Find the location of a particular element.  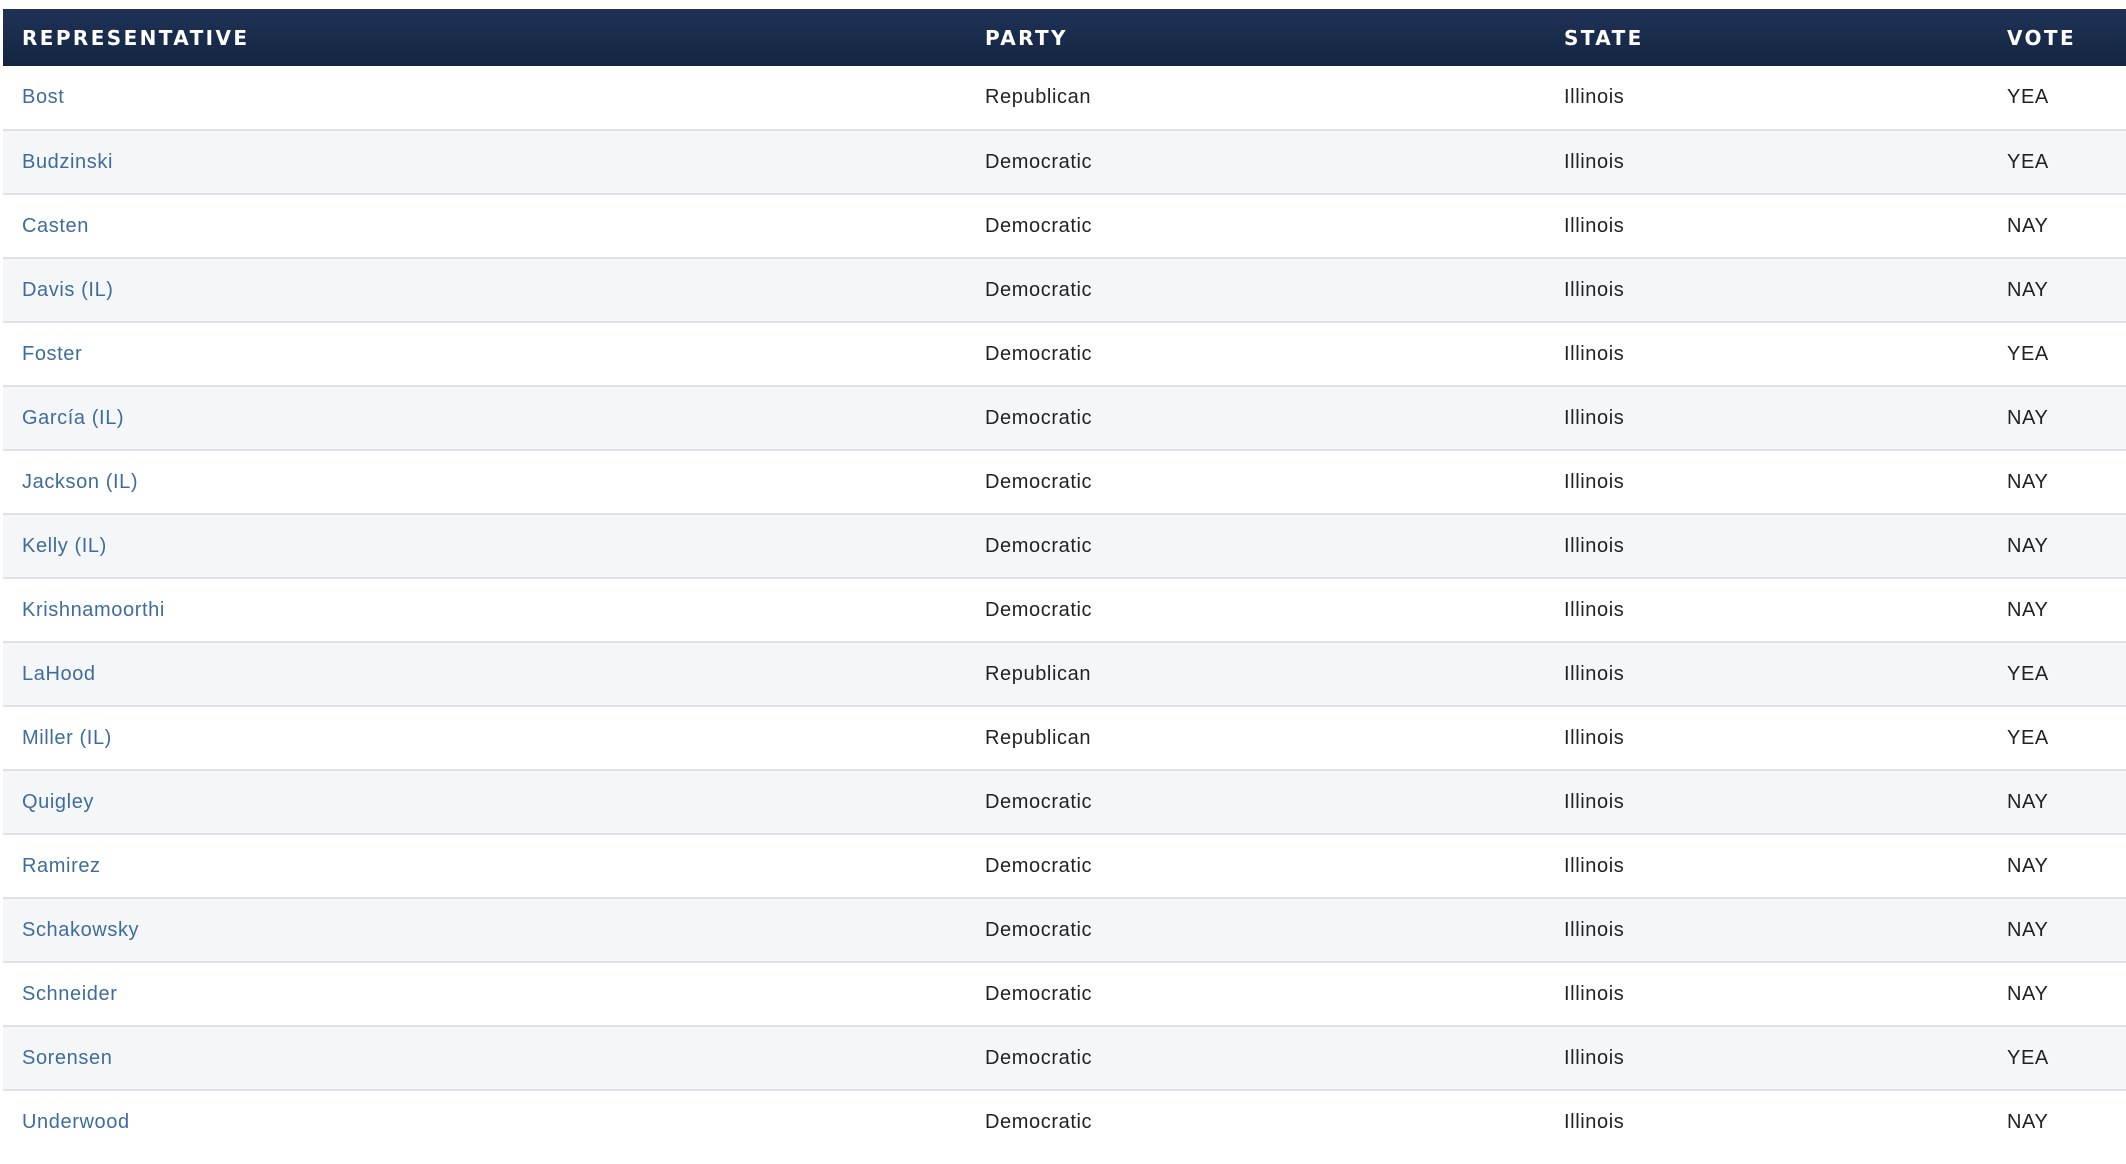

table-row: LaHood Republican Illinois YEA is located at coordinates (1064, 673).